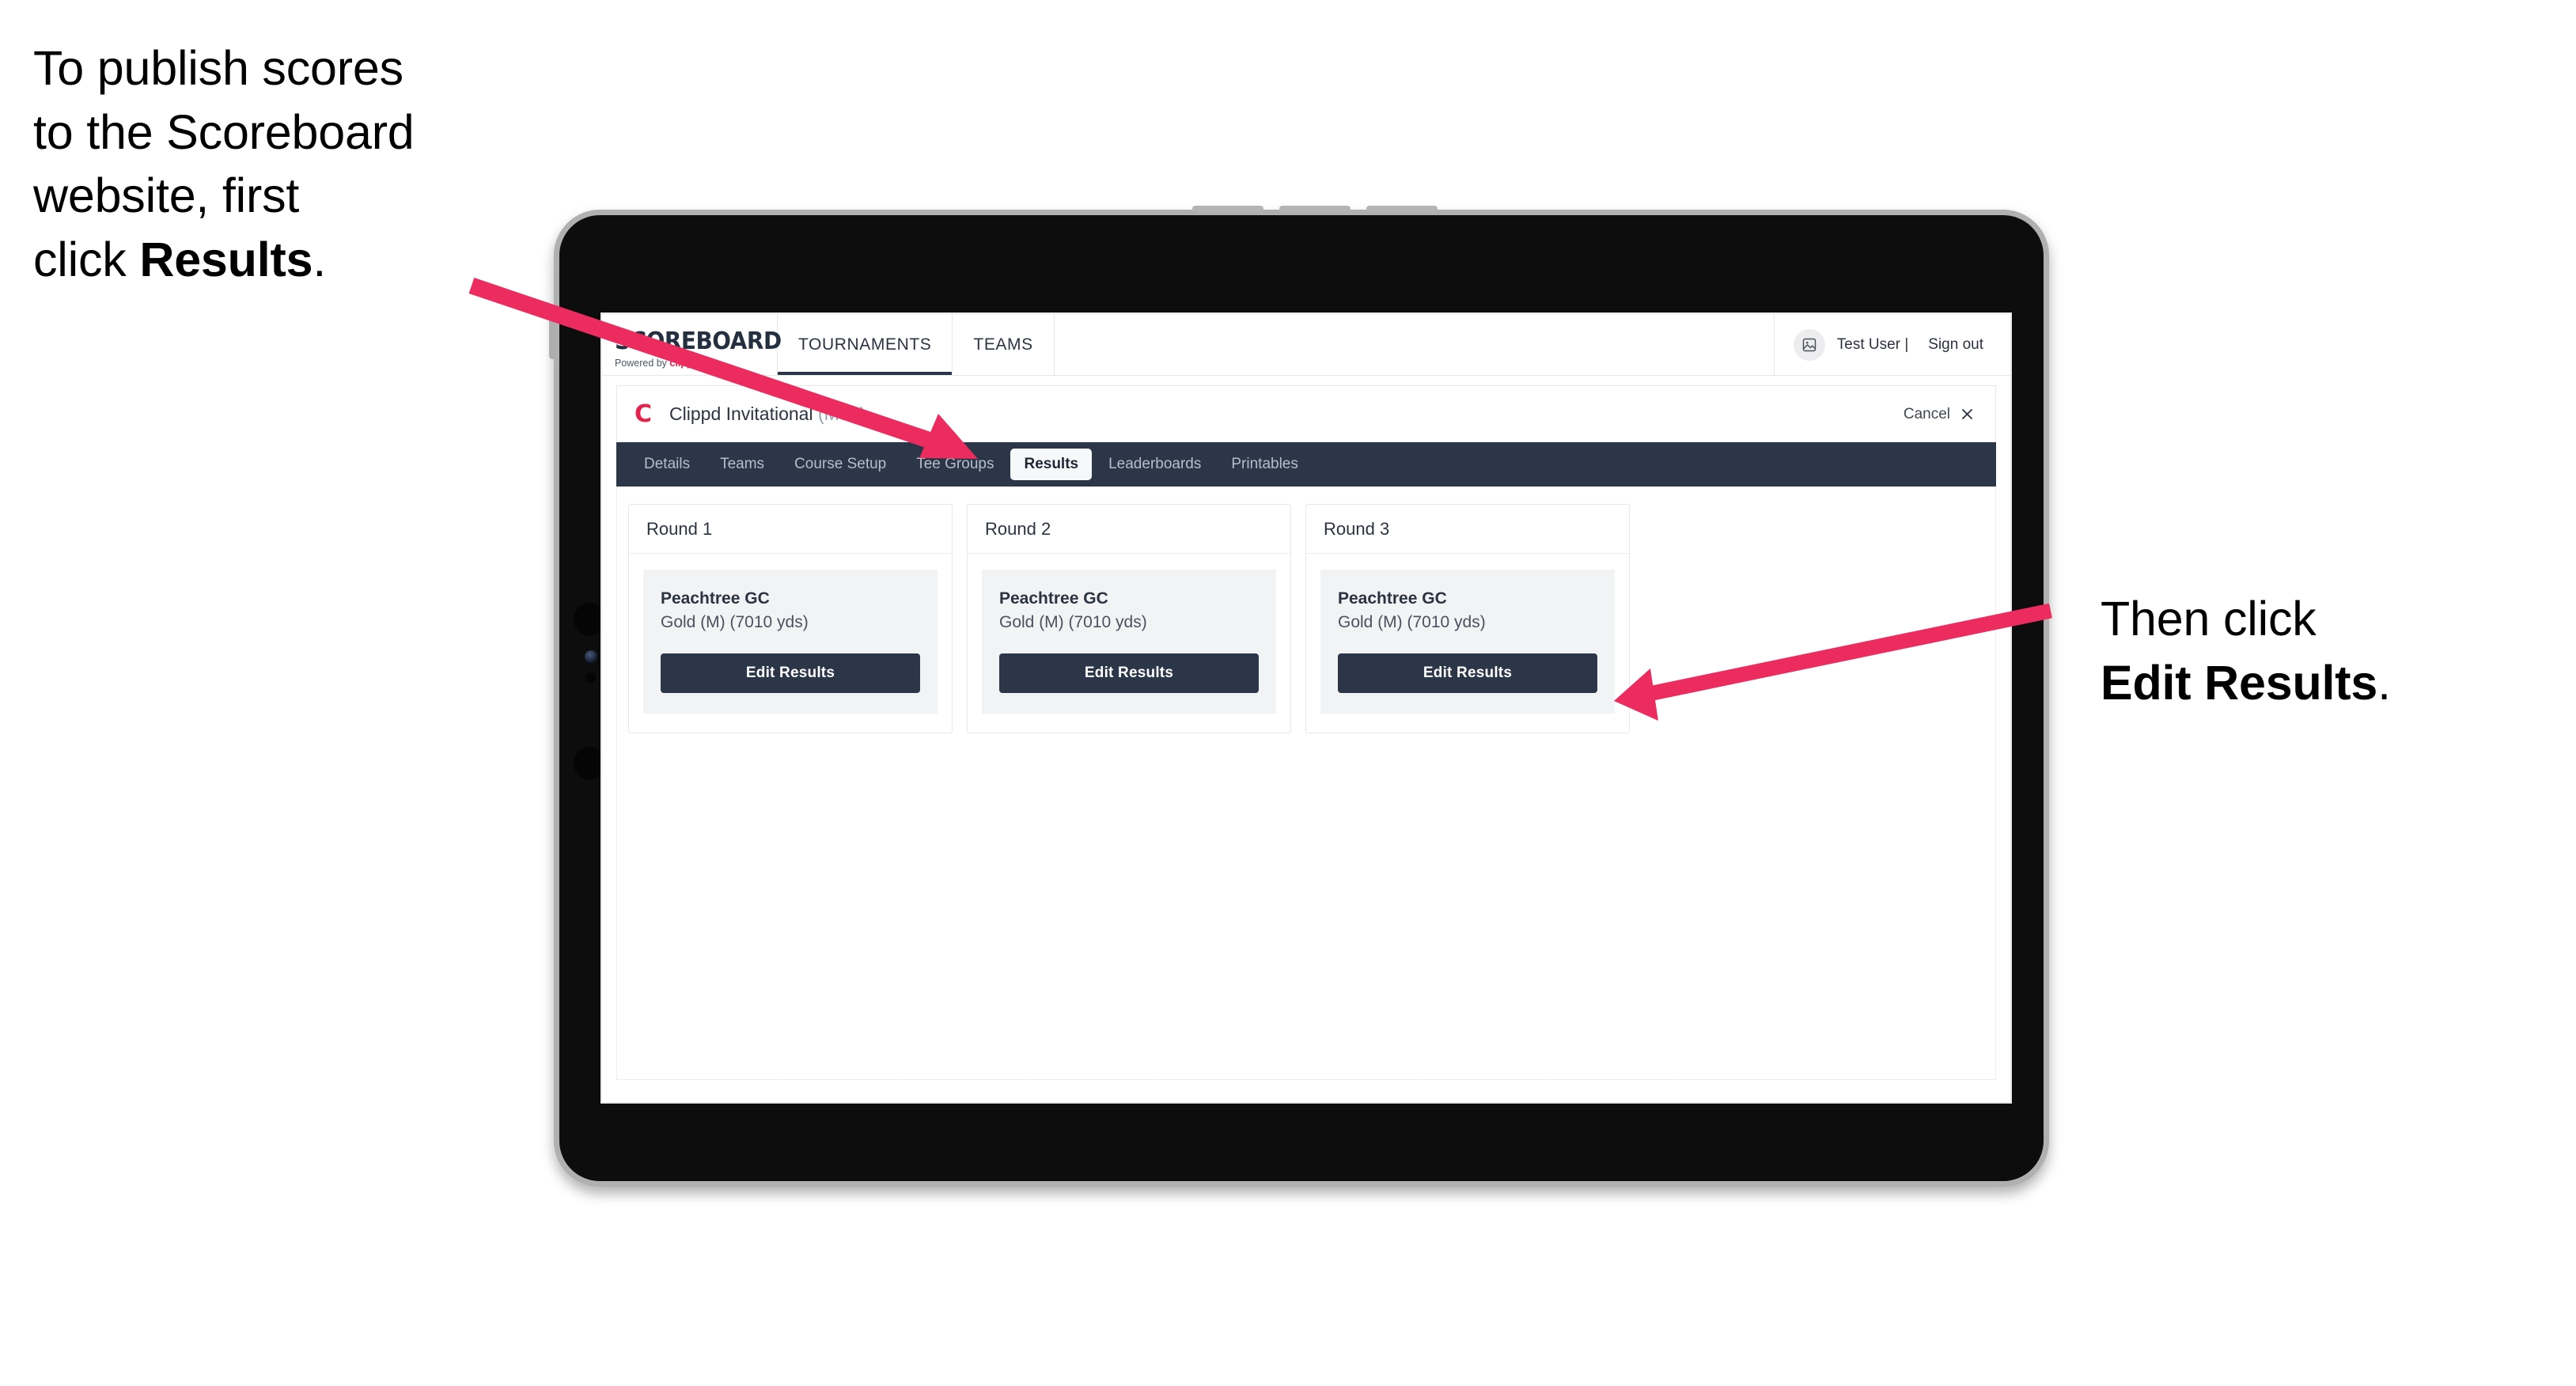  I want to click on round-card-1-course-name: Peachtree GC, so click(715, 599).